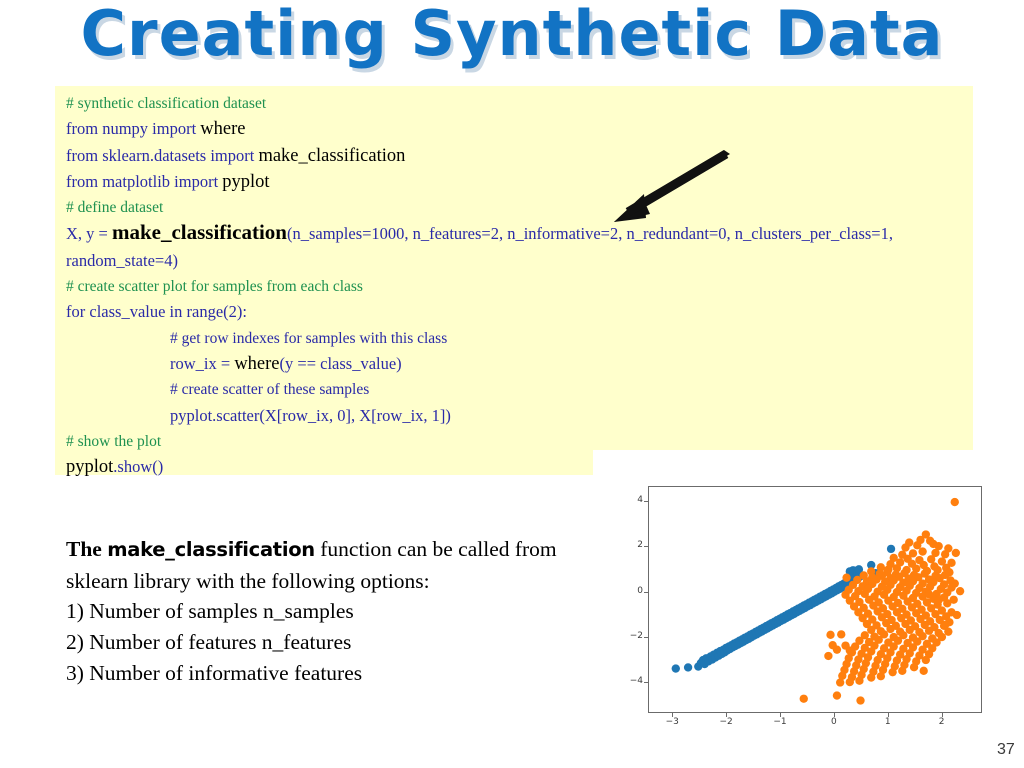 The width and height of the screenshot is (1024, 768). What do you see at coordinates (672, 722) in the screenshot?
I see `x-axis-tick-label: −3` at bounding box center [672, 722].